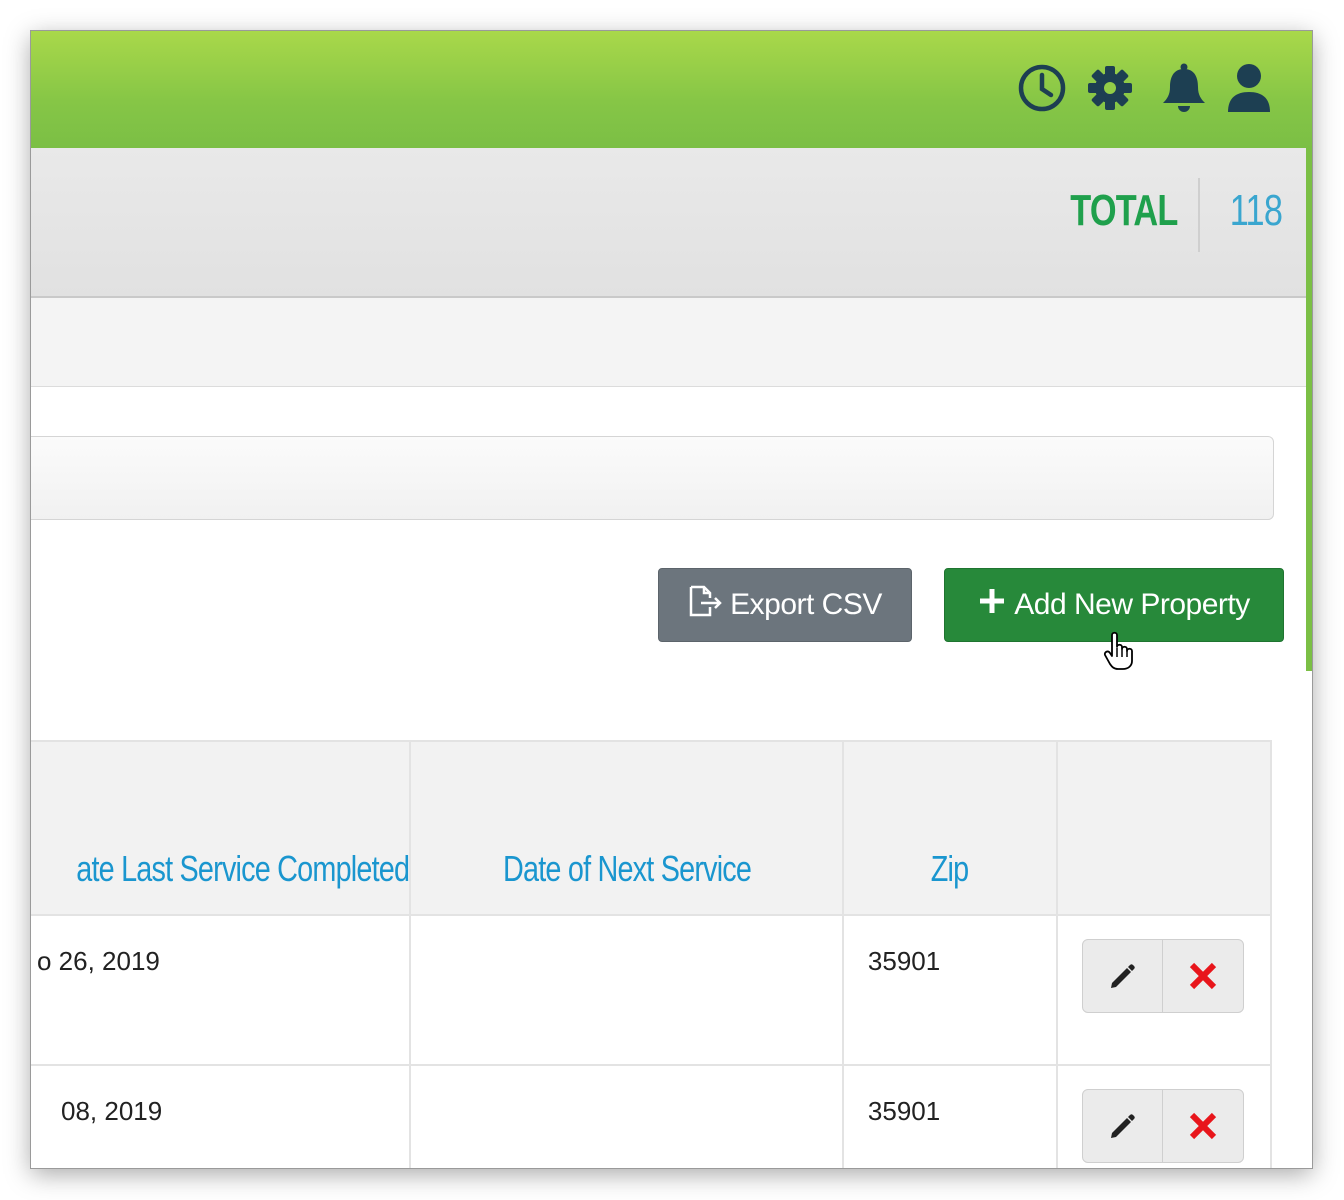 The image size is (1344, 1200). I want to click on column-header-last-service: ate Last Service Completed, so click(221, 828).